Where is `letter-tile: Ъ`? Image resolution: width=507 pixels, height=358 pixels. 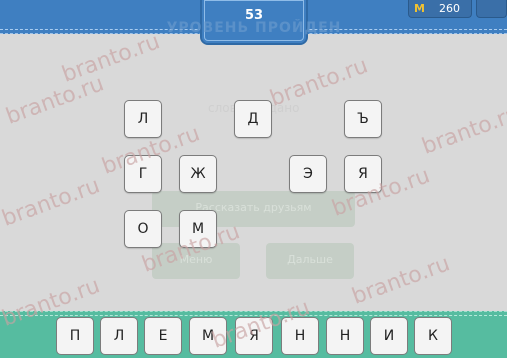
letter-tile: Ъ is located at coordinates (363, 119).